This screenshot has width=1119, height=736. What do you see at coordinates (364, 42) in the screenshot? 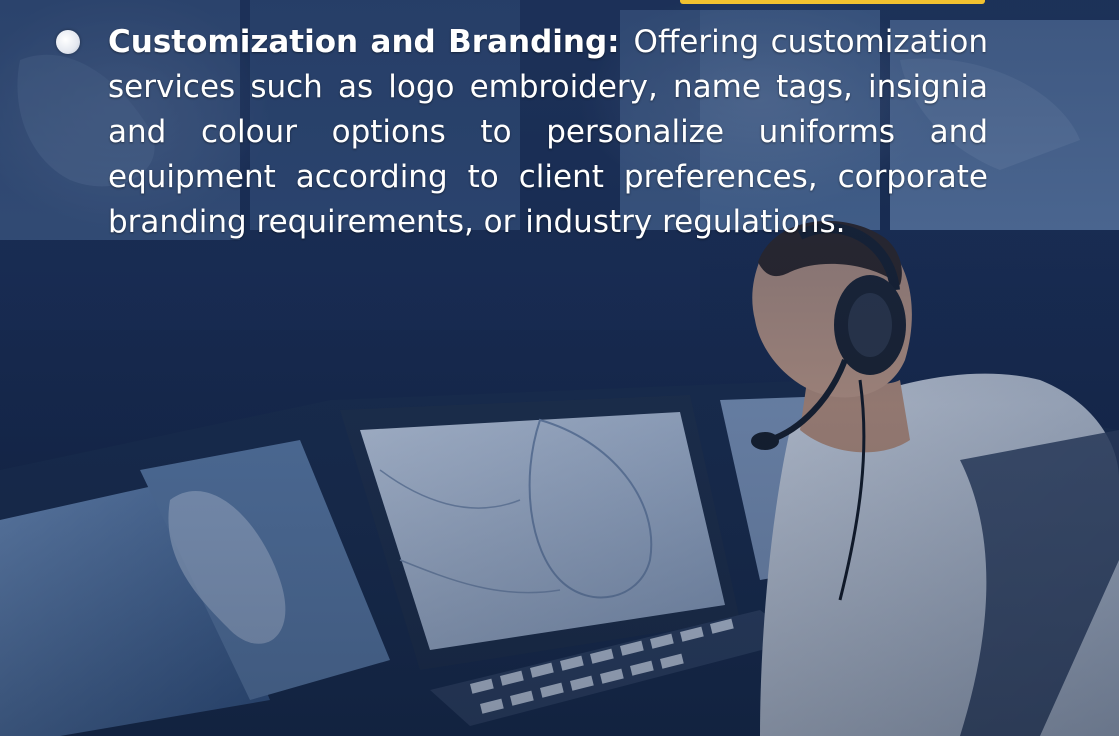
I see `bullet-heading: Customization and Branding:` at bounding box center [364, 42].